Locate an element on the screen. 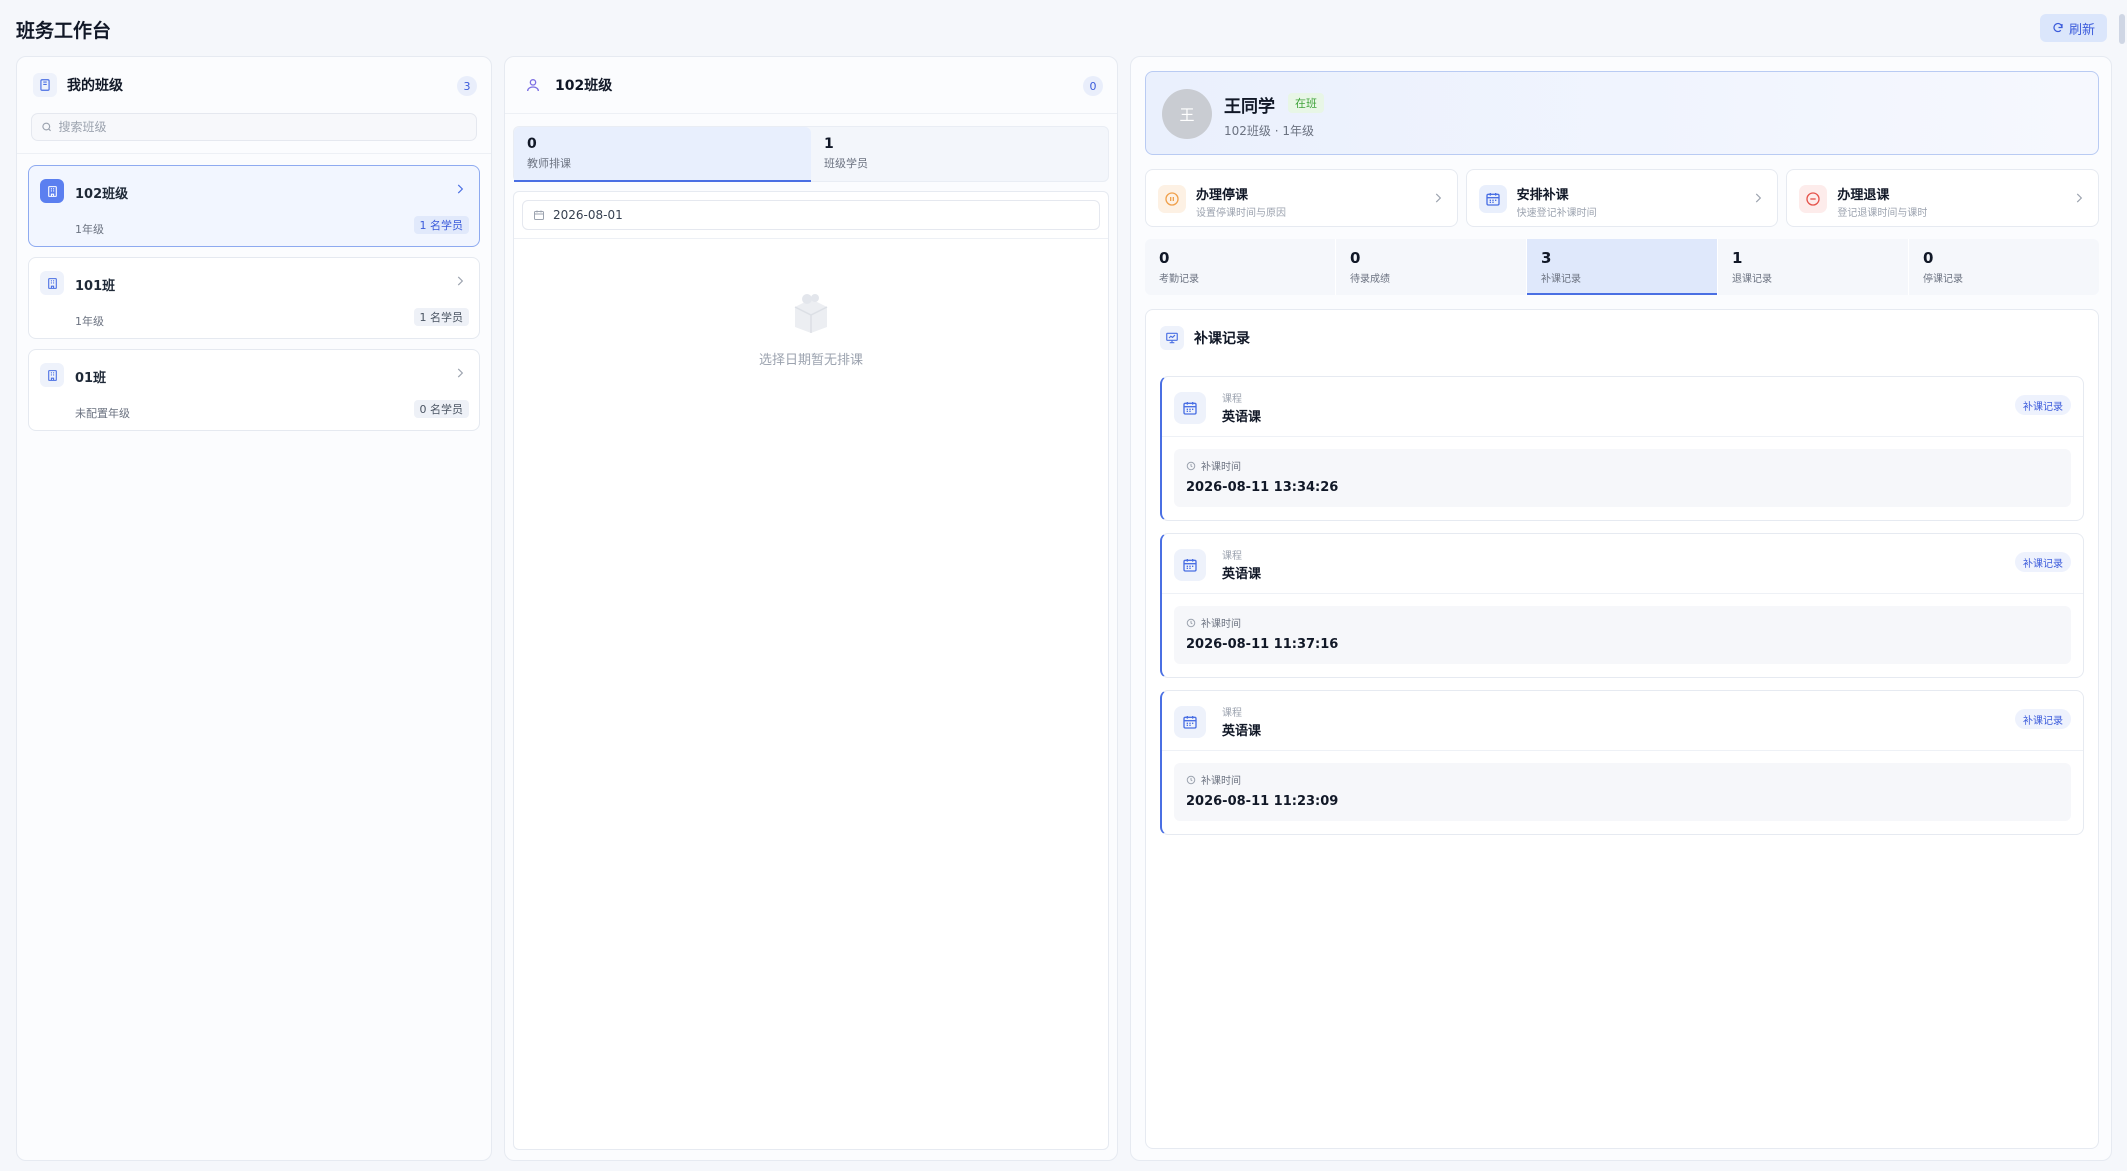 The width and height of the screenshot is (2127, 1171). avatar: 王 is located at coordinates (1187, 114).